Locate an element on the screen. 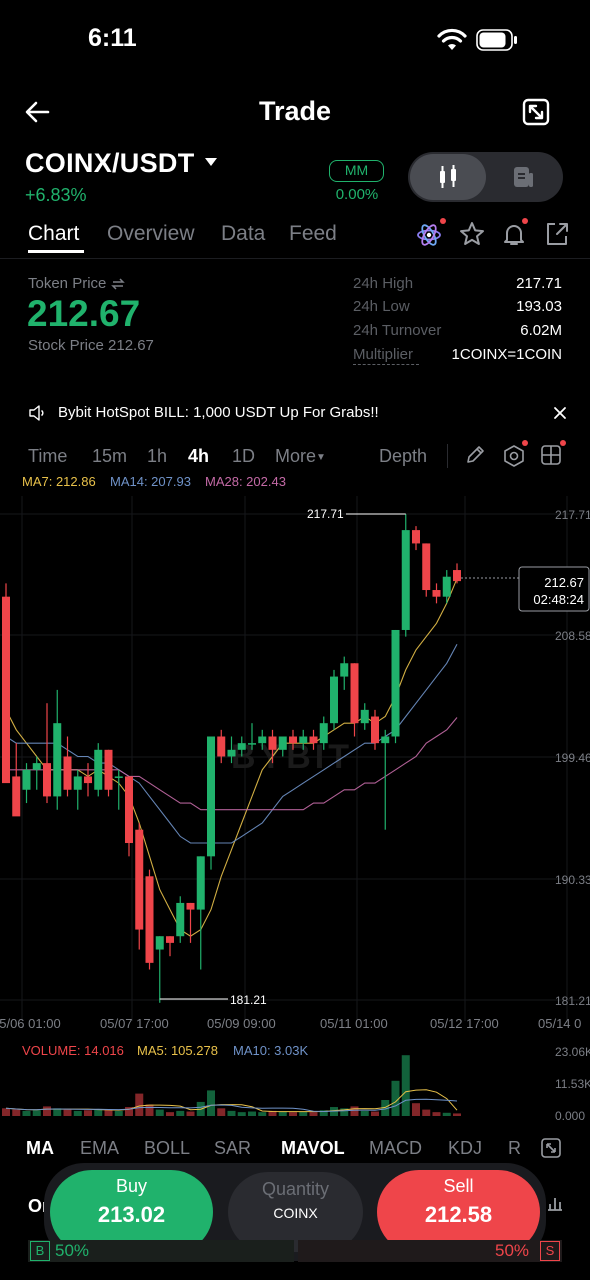 This screenshot has width=590, height=1280. token-price-label: Token Price is located at coordinates (76, 283).